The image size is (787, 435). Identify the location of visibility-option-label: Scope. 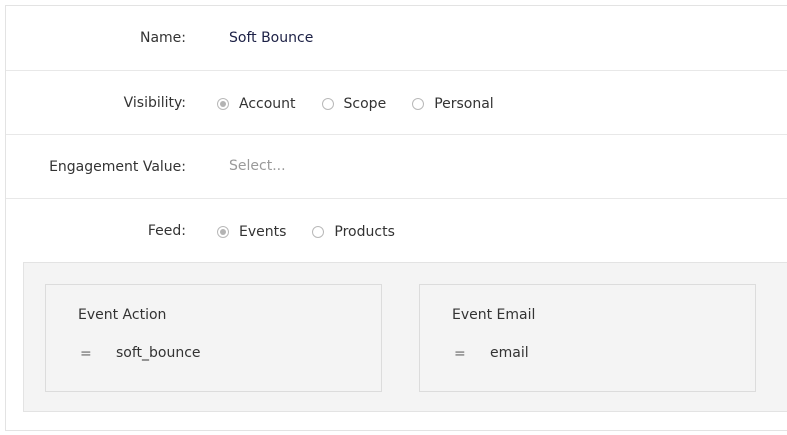
(365, 104).